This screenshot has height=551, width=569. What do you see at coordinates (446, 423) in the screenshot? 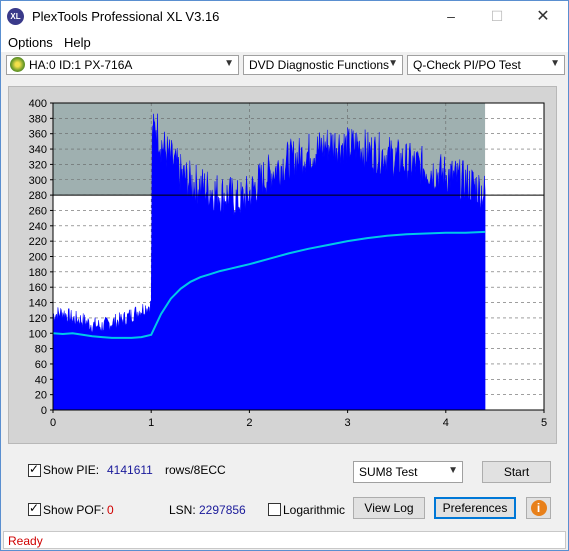
I see `x-tick-label: 4` at bounding box center [446, 423].